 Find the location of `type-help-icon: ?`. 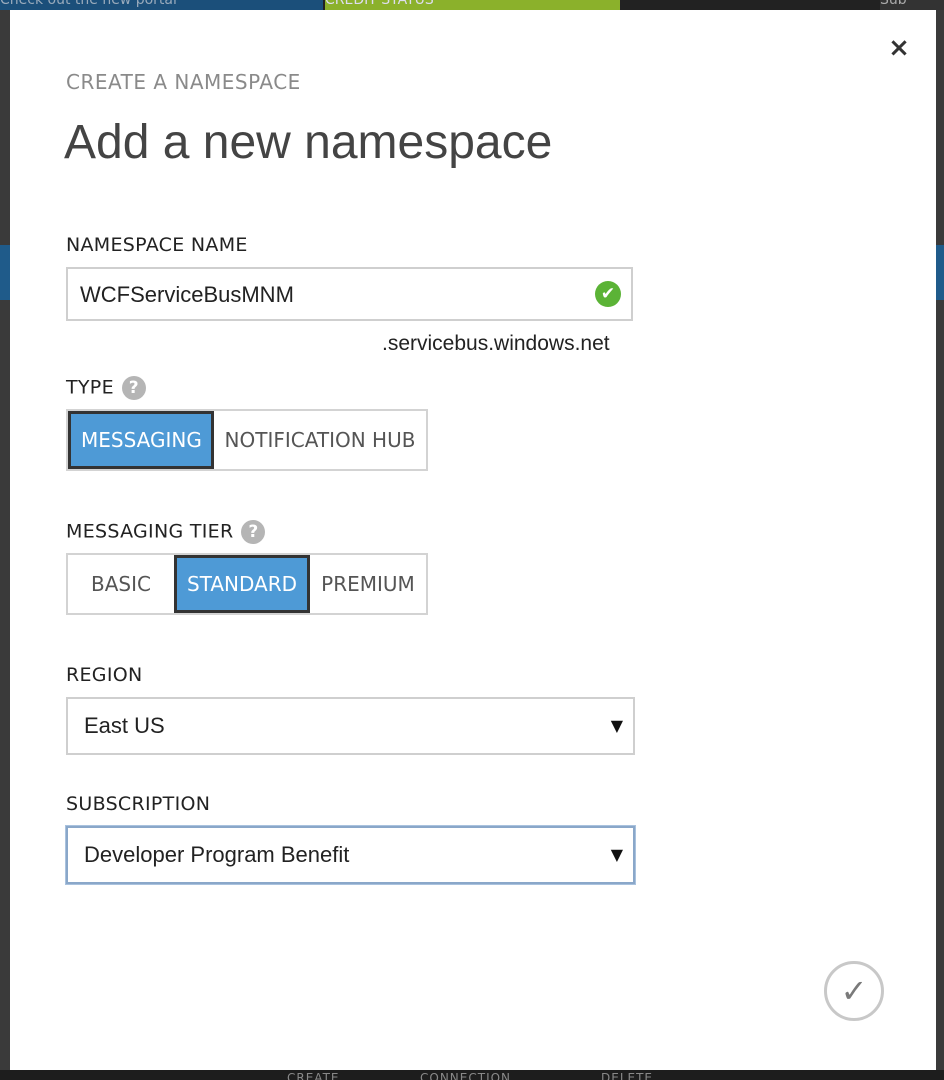

type-help-icon: ? is located at coordinates (133, 388).